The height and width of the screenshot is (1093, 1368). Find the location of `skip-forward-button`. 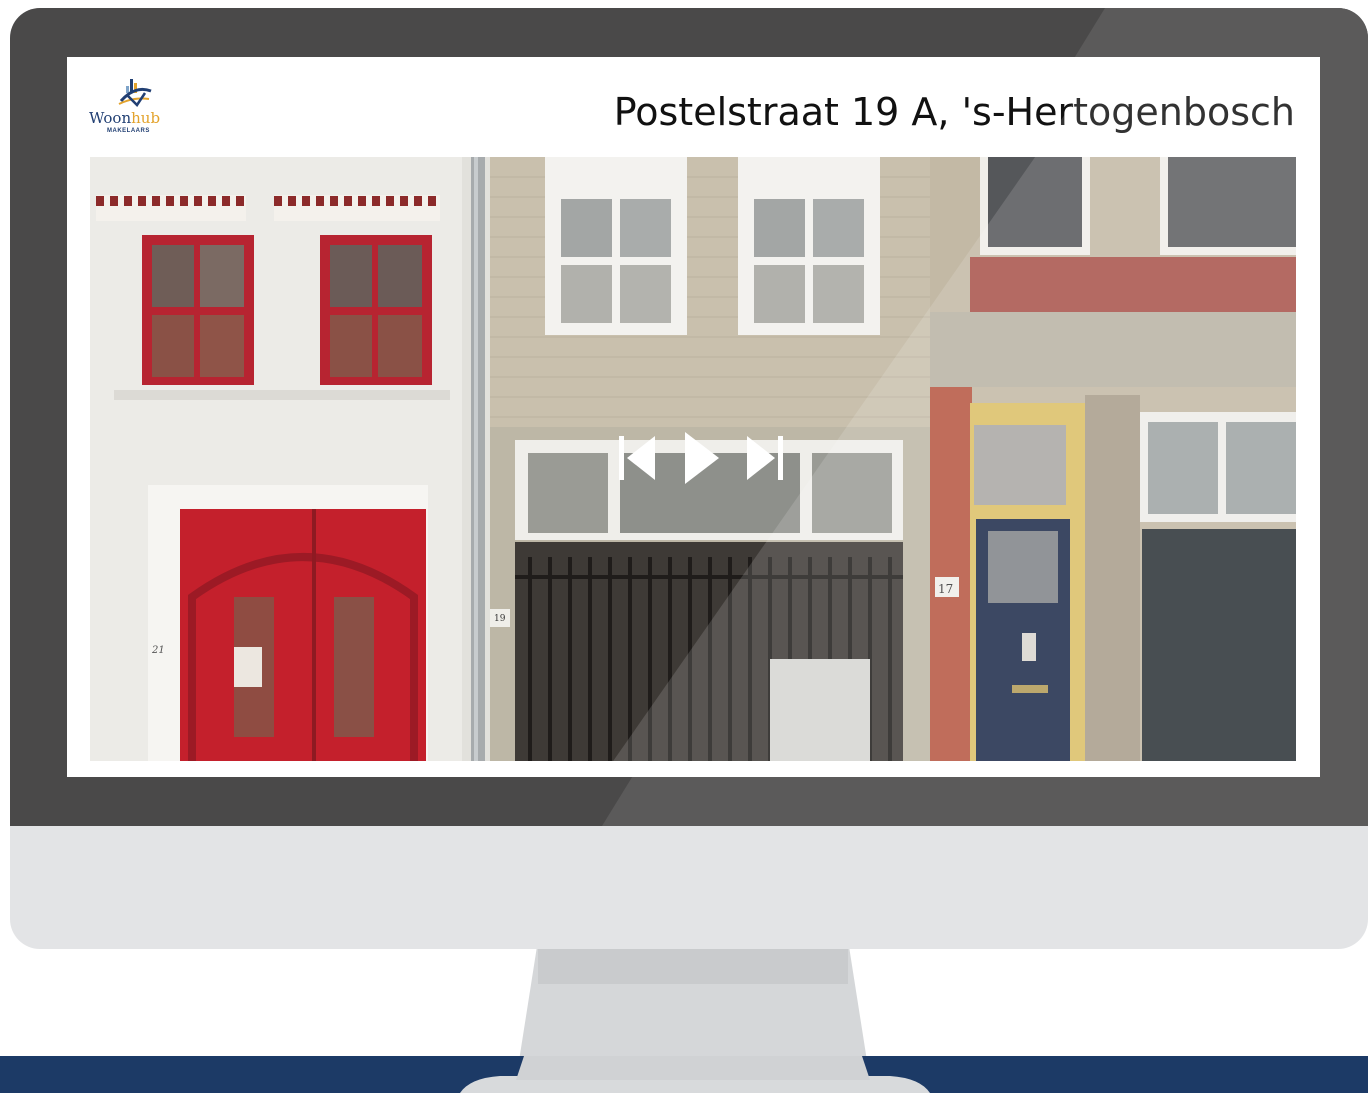

skip-forward-button is located at coordinates (765, 458).